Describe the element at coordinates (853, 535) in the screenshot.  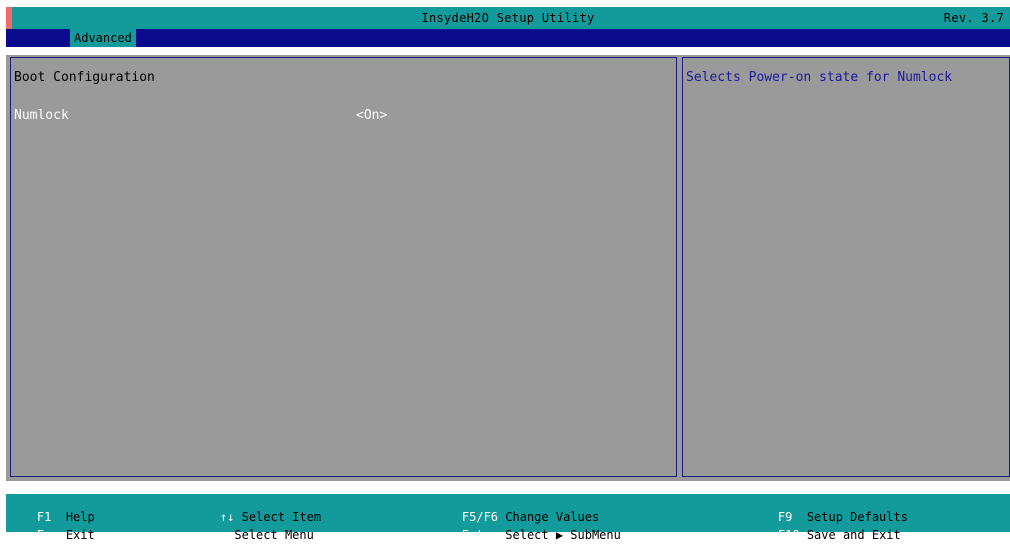
I see `action-save-exit: Save and Exit` at that location.